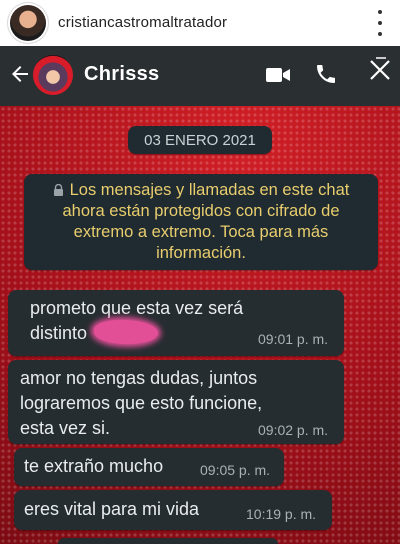 The height and width of the screenshot is (544, 400). Describe the element at coordinates (126, 332) in the screenshot. I see `redaction-scribble` at that location.